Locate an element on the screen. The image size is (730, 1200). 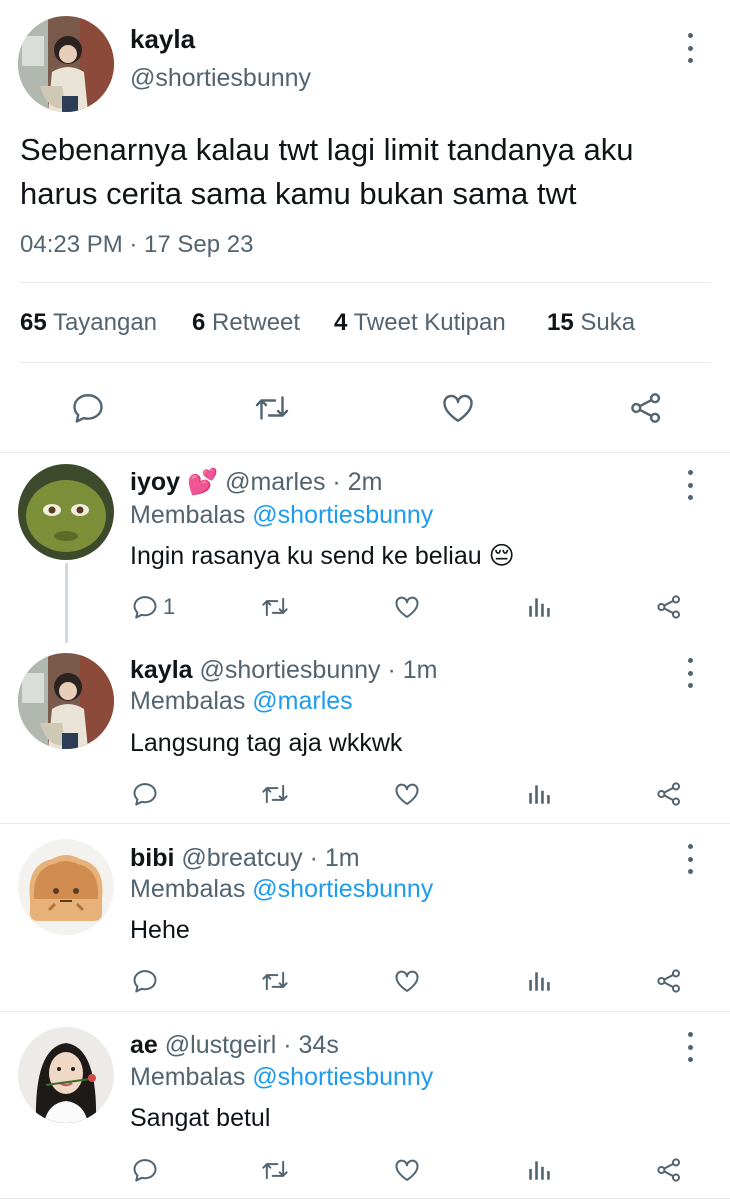
reply-header: bibi @breatcuy · 1m is located at coordinates (245, 858).